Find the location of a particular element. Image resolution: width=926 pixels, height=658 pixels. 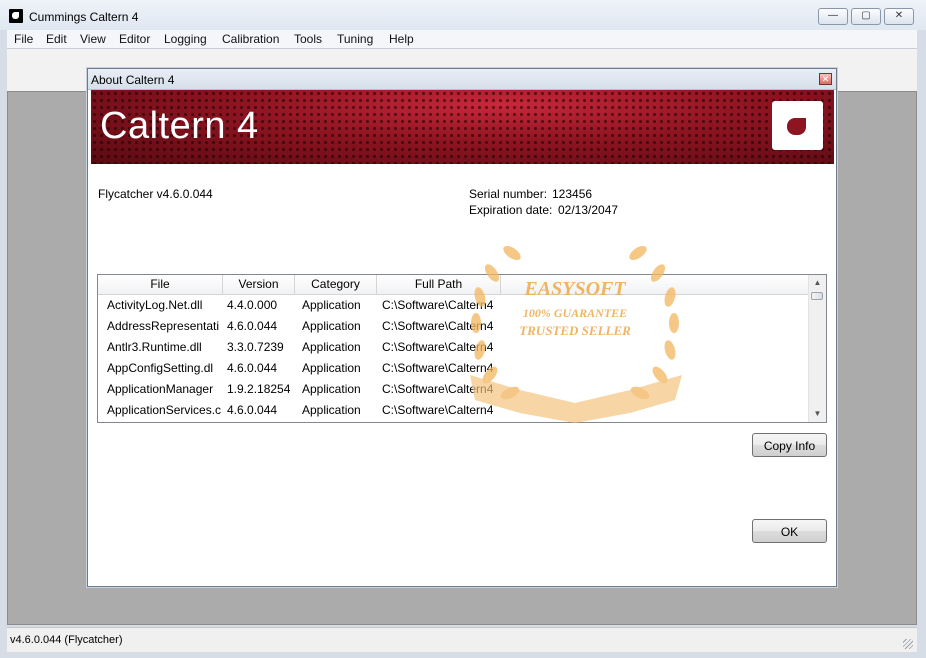

cell-file: ActivityLog.Net.dll is located at coordinates (155, 305).